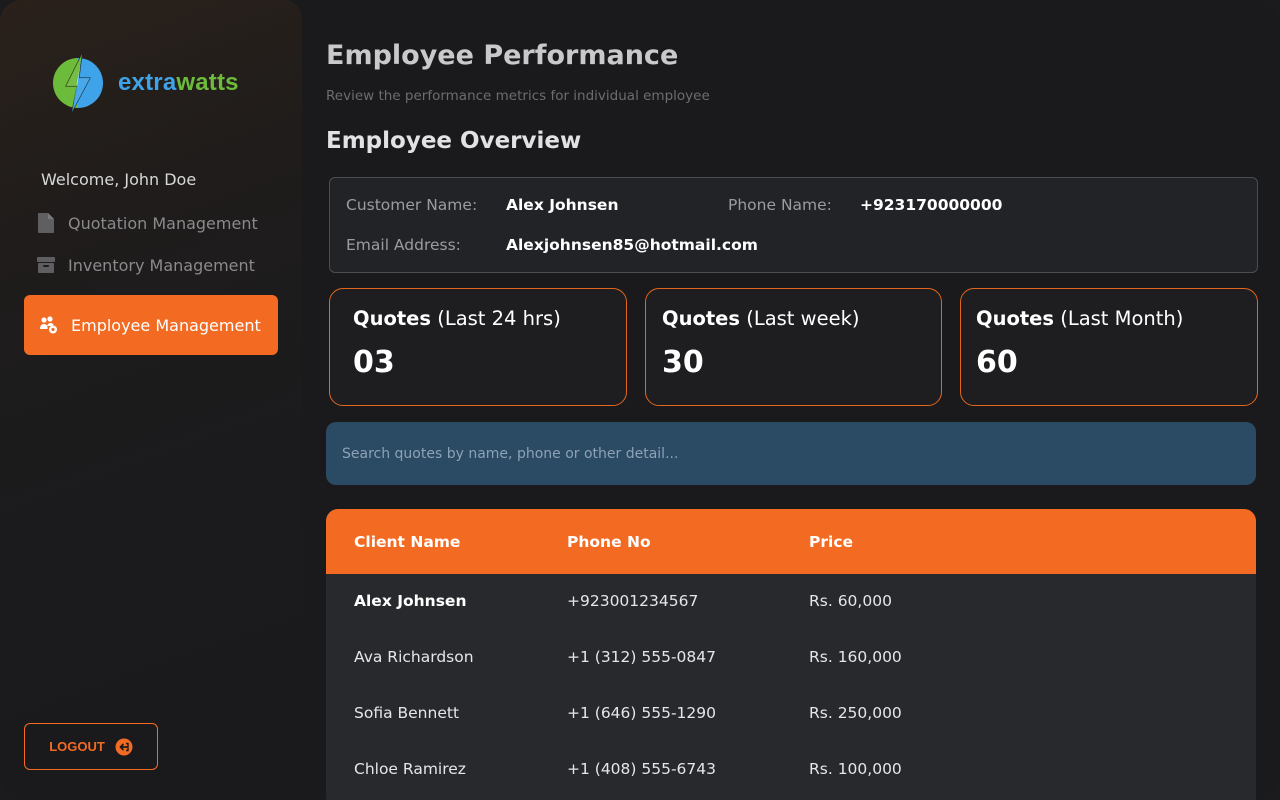 The height and width of the screenshot is (800, 1280). Describe the element at coordinates (407, 713) in the screenshot. I see `client-name-cell: Sofia Bennett` at that location.